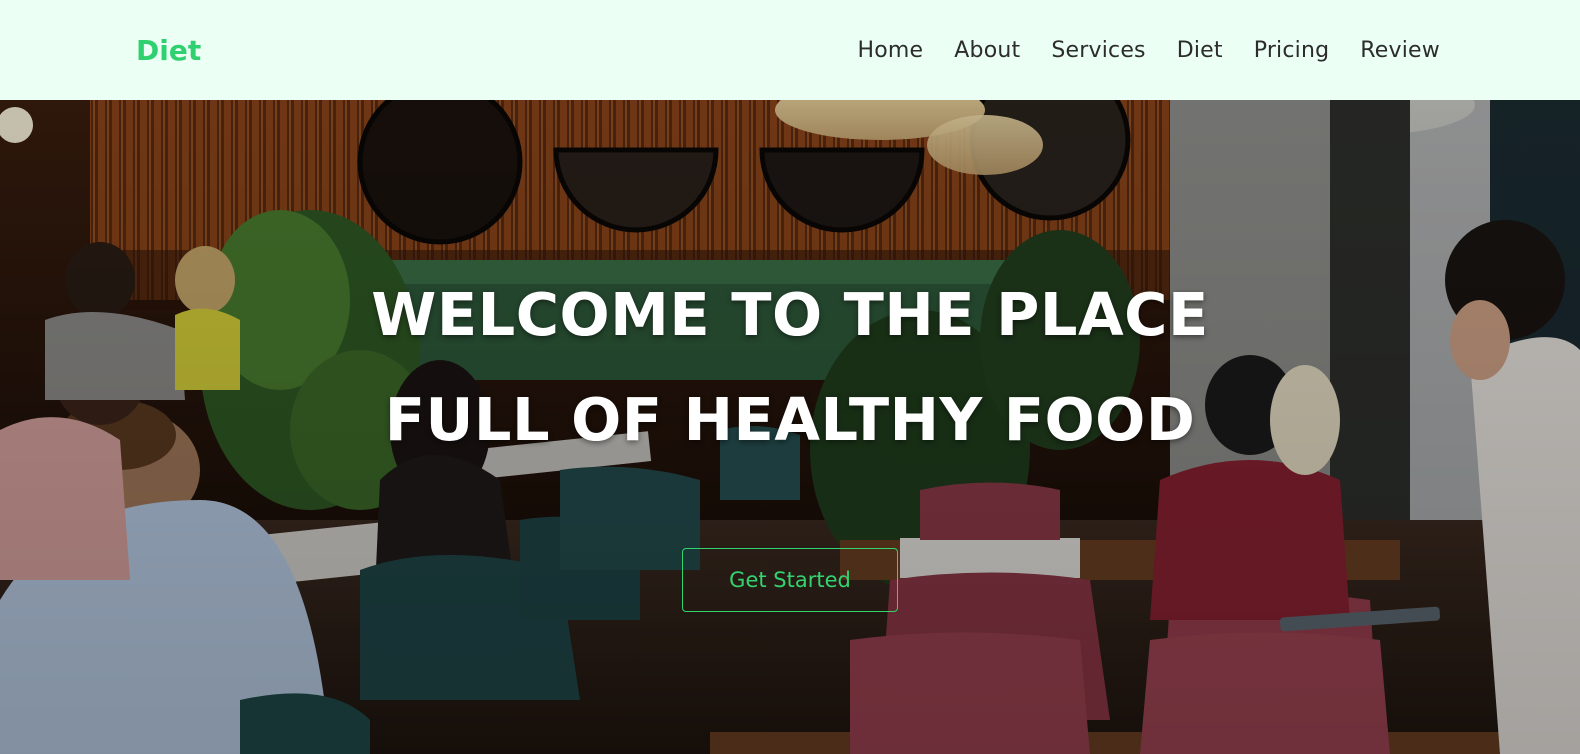 The width and height of the screenshot is (1580, 754). I want to click on nav-item-review: Review, so click(1400, 50).